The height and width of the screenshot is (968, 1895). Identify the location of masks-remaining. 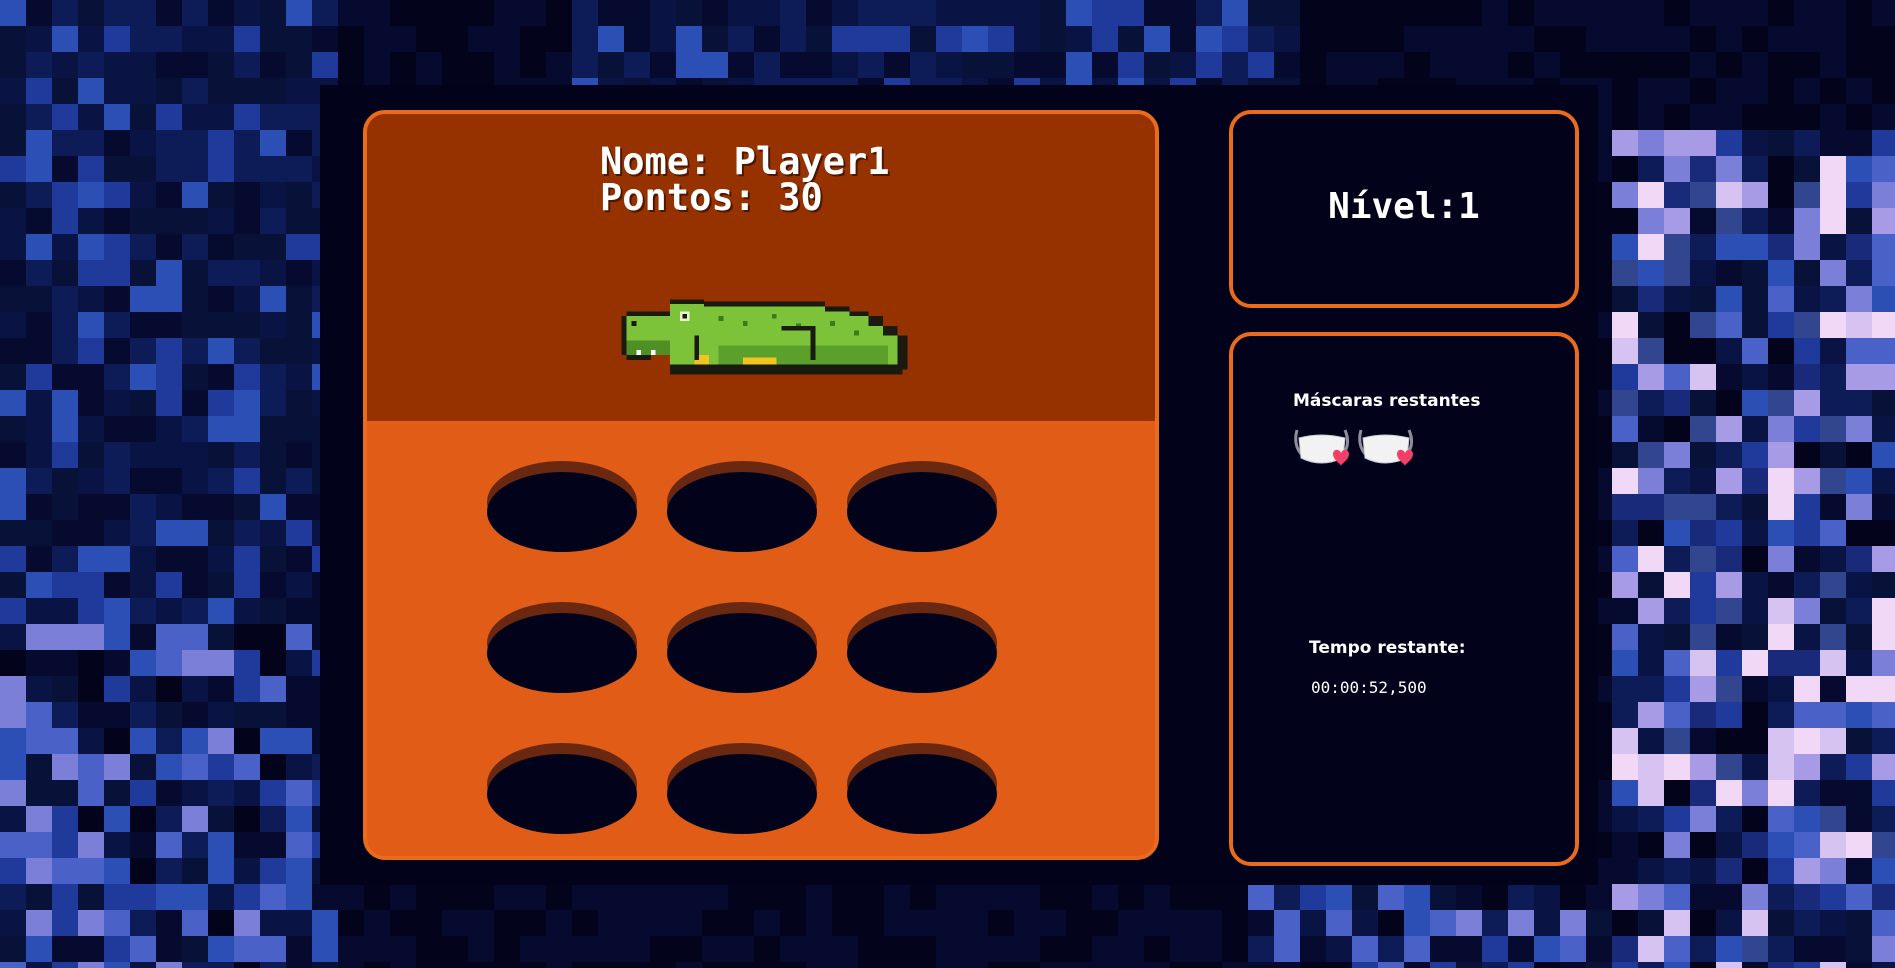
(1363, 452).